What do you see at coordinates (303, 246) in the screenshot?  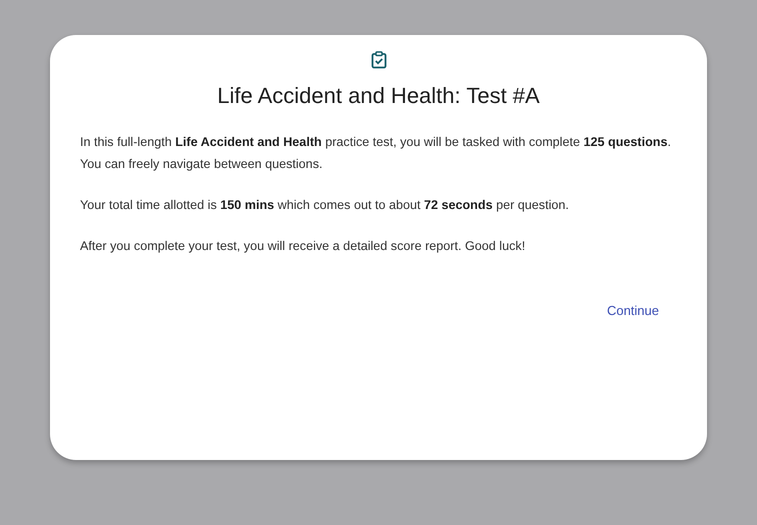 I see `paragraph: After you complete your test, you will receive a detailed score report. Good luck!` at bounding box center [303, 246].